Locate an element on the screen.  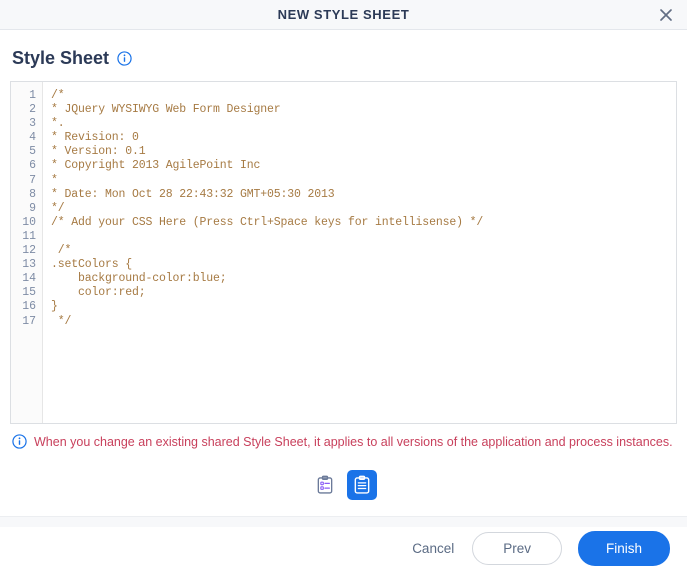
style-sheet-heading-row: Style Sheet is located at coordinates (343, 55).